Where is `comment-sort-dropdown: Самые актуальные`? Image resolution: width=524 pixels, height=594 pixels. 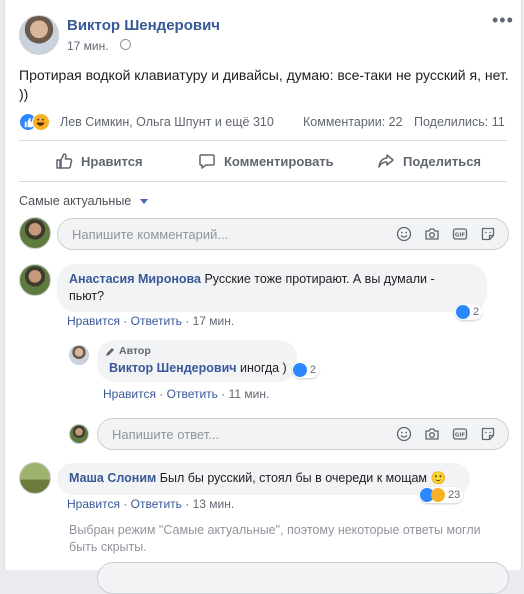 comment-sort-dropdown: Самые актуальные is located at coordinates (75, 201).